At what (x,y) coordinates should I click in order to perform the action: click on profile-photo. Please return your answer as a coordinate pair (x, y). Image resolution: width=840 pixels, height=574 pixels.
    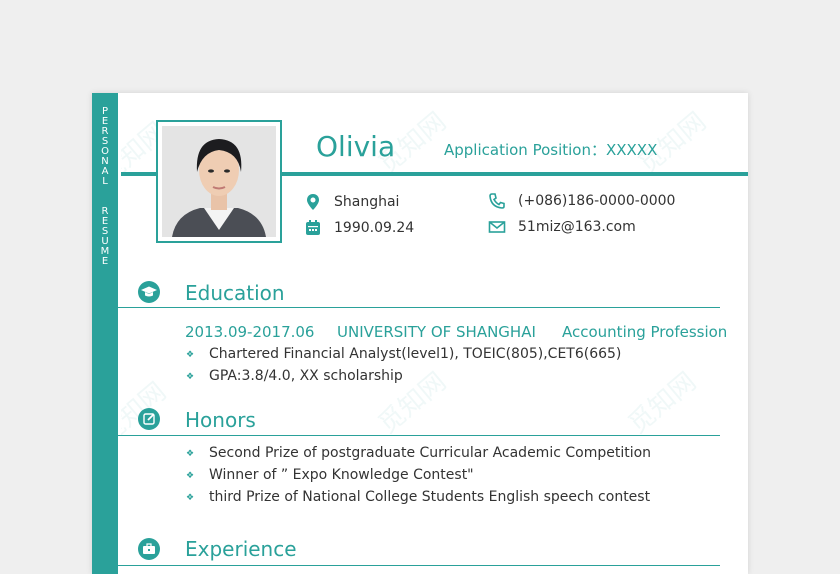
    Looking at the image, I should click on (219, 181).